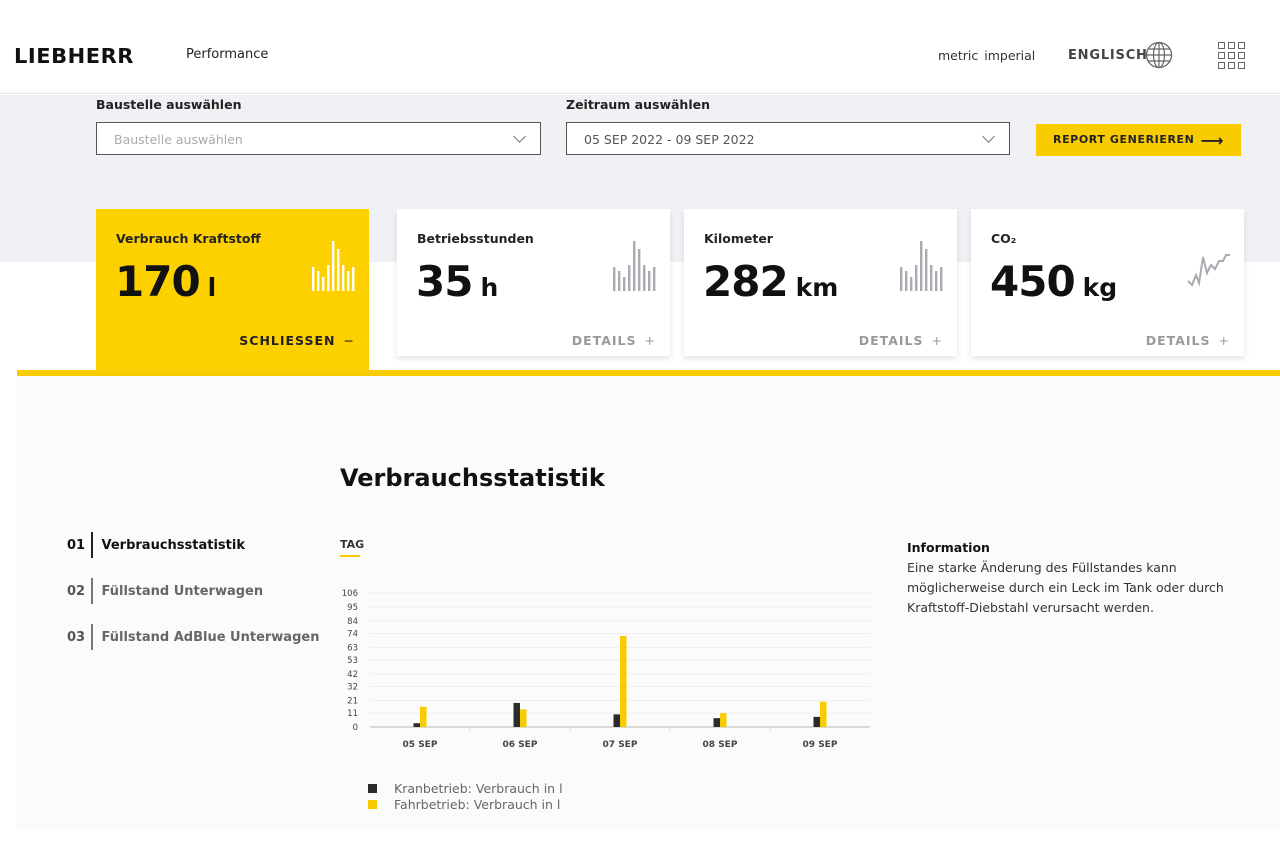  I want to click on nav-label: Füllstand AdBlue Unterwagen, so click(210, 637).